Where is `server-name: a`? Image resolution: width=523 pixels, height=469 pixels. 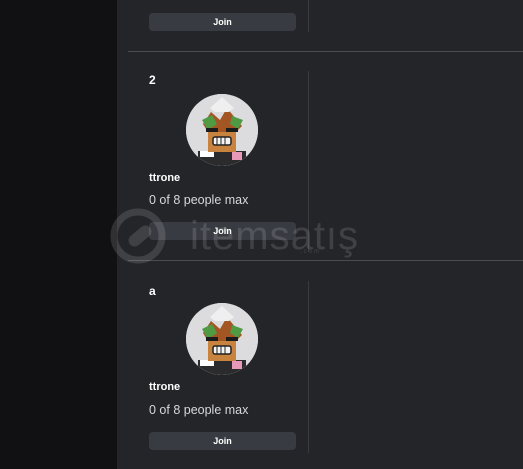
server-name: a is located at coordinates (152, 291).